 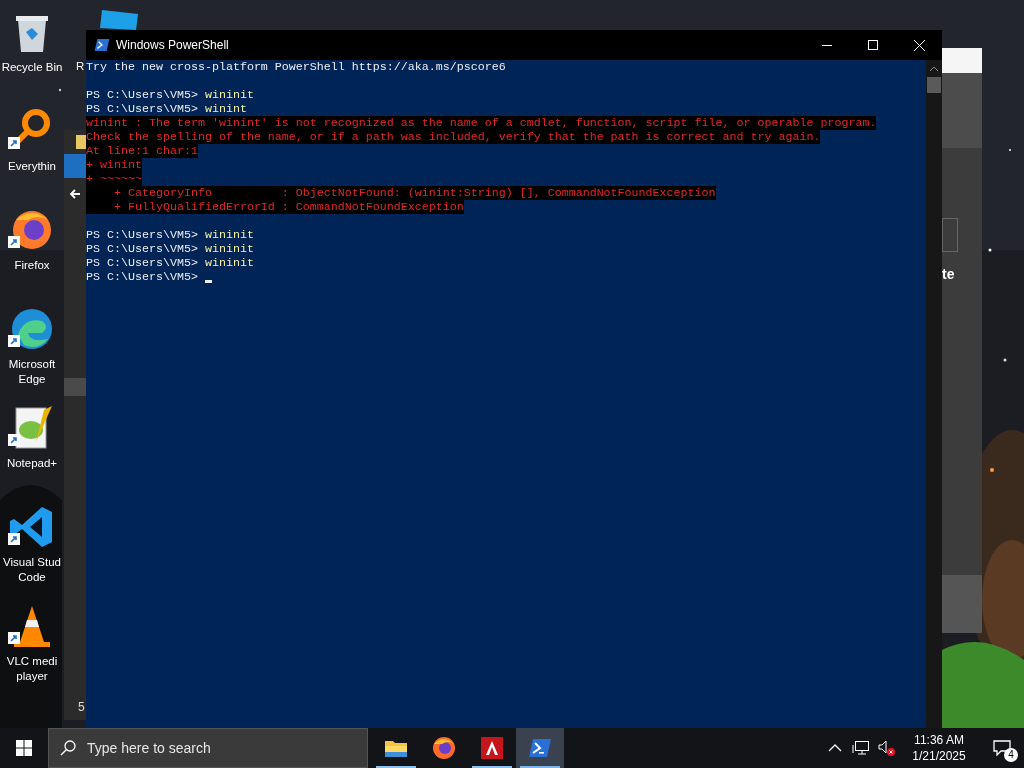 What do you see at coordinates (939, 740) in the screenshot?
I see `clock-time: 11:36 AM` at bounding box center [939, 740].